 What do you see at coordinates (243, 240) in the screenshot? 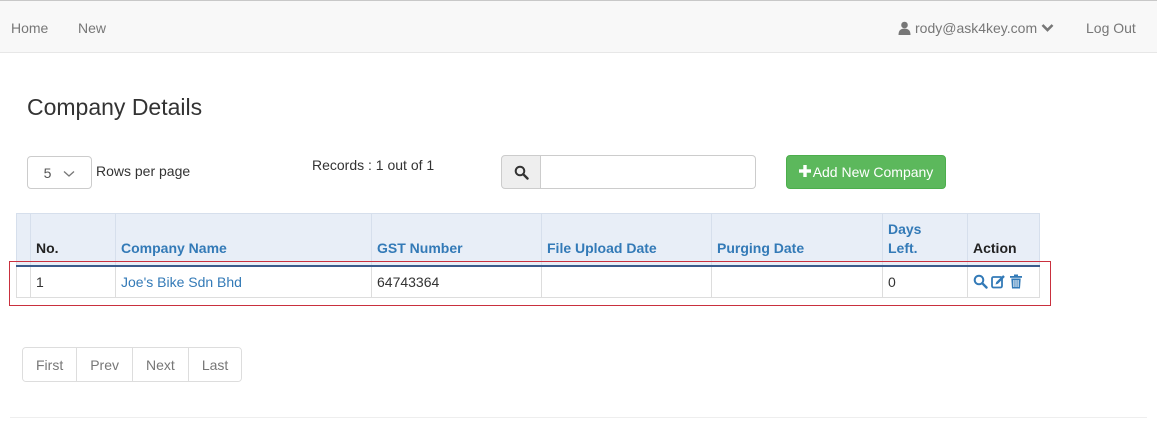
I see `header-company-name: Company Name` at bounding box center [243, 240].